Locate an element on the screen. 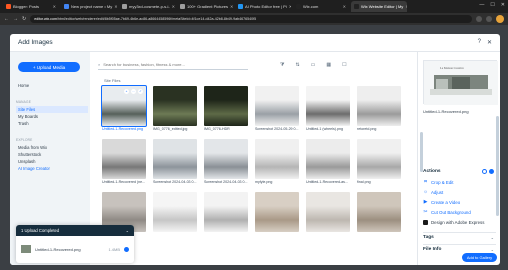 Image resolution: width=508 pixels, height=270 pixels. action-cut-out-background: ✂ Cut Out Background is located at coordinates (446, 213).